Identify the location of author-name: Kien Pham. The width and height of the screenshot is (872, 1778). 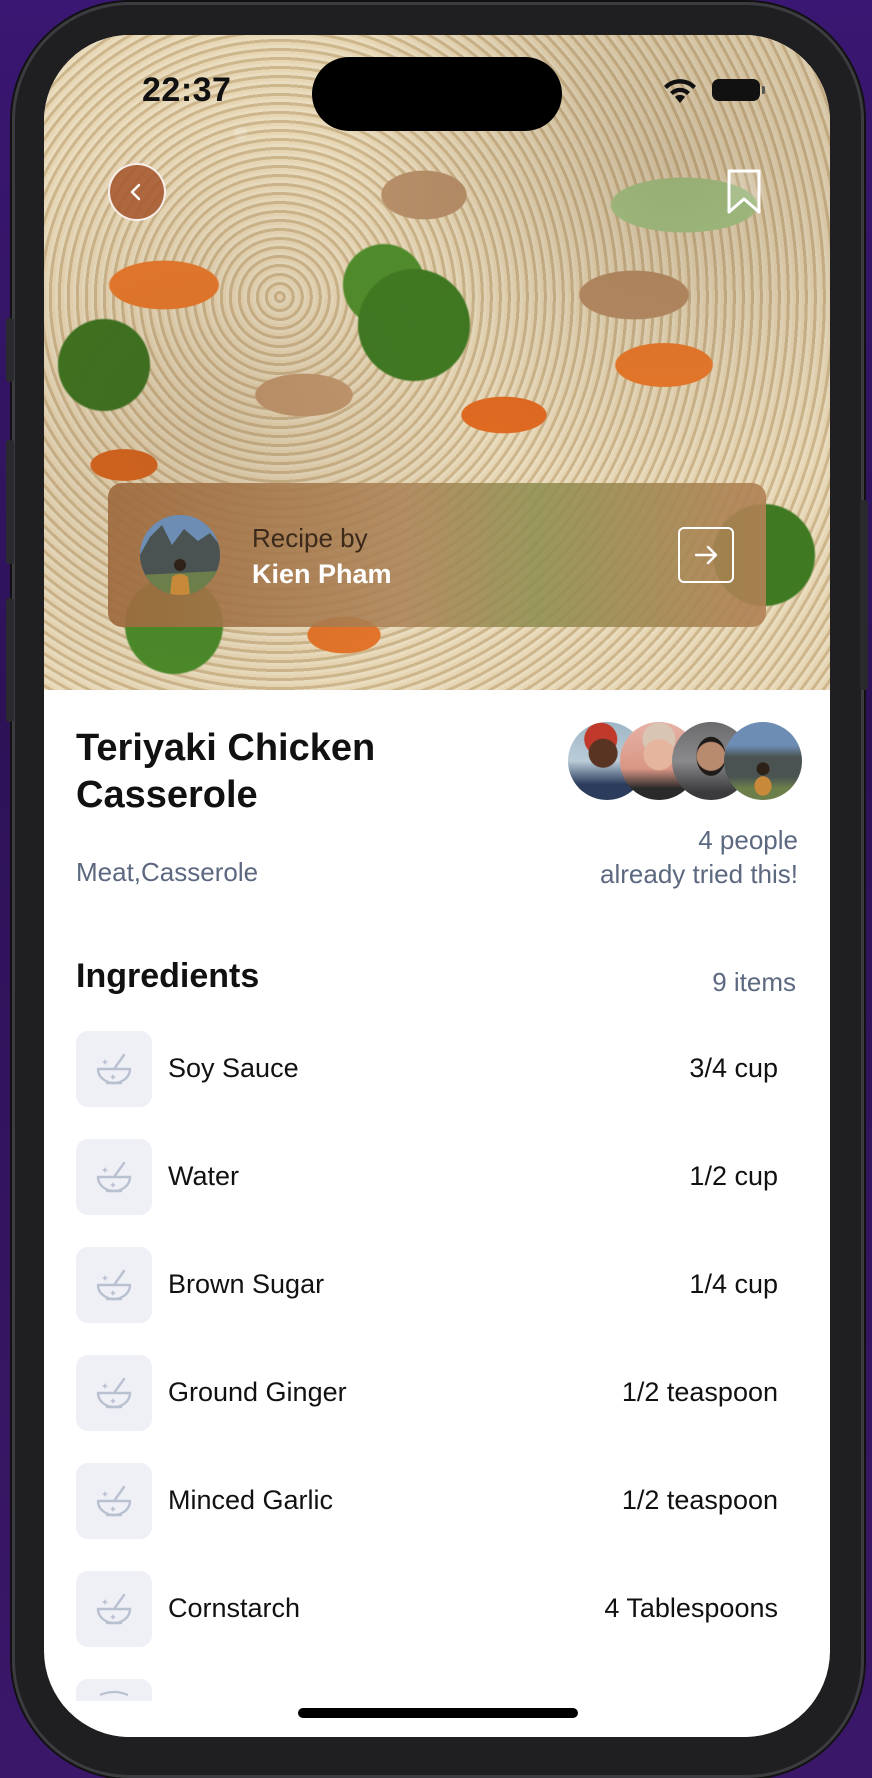
(322, 574).